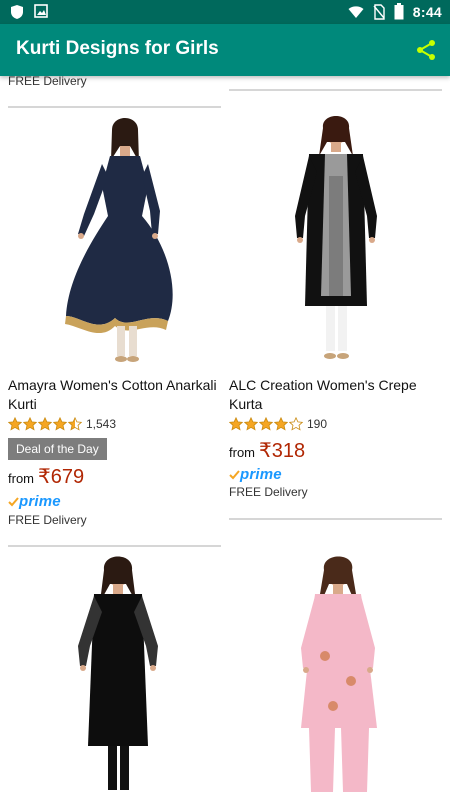 The image size is (450, 800). I want to click on price-row: from ₹679, so click(46, 476).